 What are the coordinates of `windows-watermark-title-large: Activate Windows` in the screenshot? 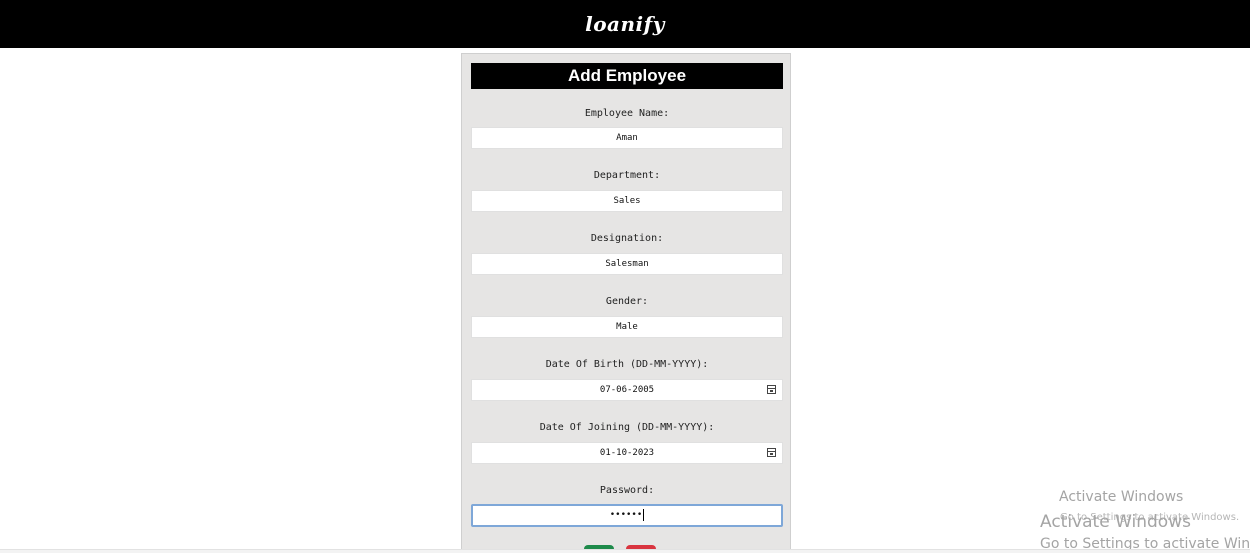 It's located at (1115, 522).